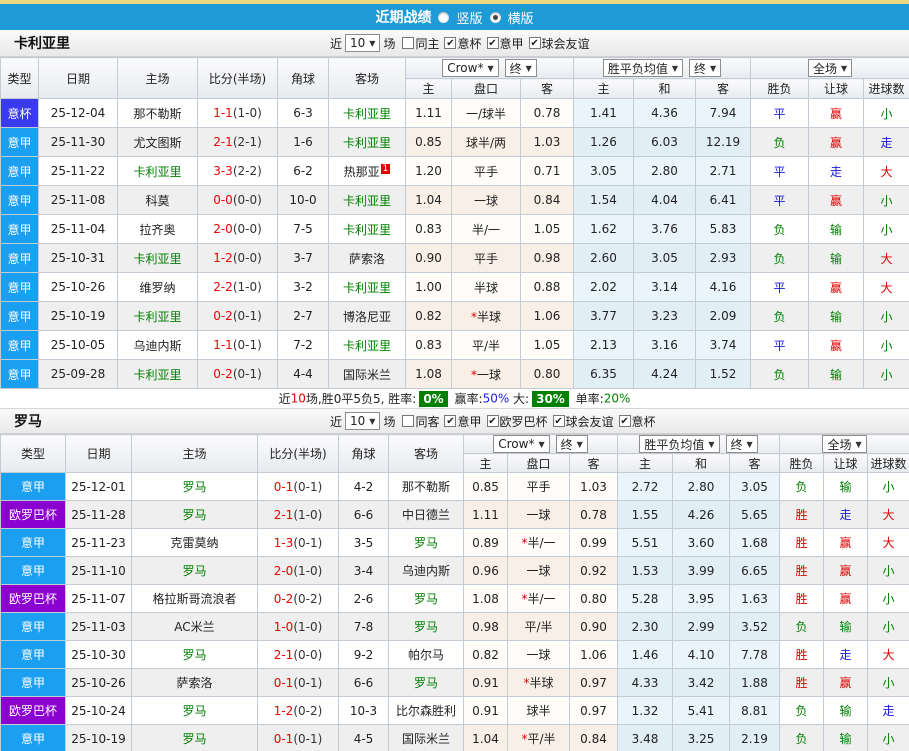 This screenshot has width=909, height=751. I want to click on corner-cell: 7-5, so click(303, 229).